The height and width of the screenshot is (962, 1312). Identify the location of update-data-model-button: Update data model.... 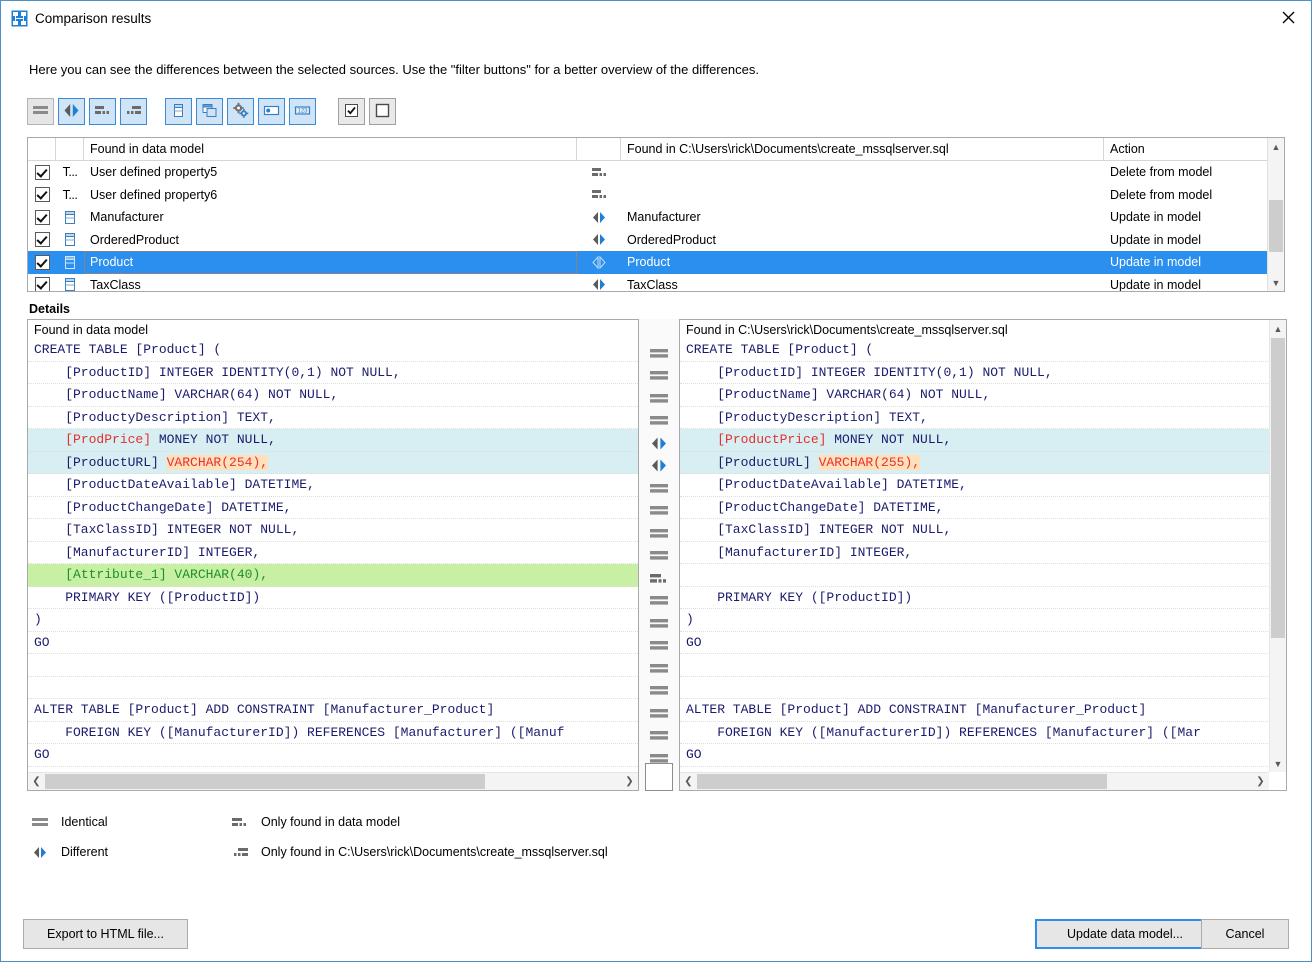
(1125, 934).